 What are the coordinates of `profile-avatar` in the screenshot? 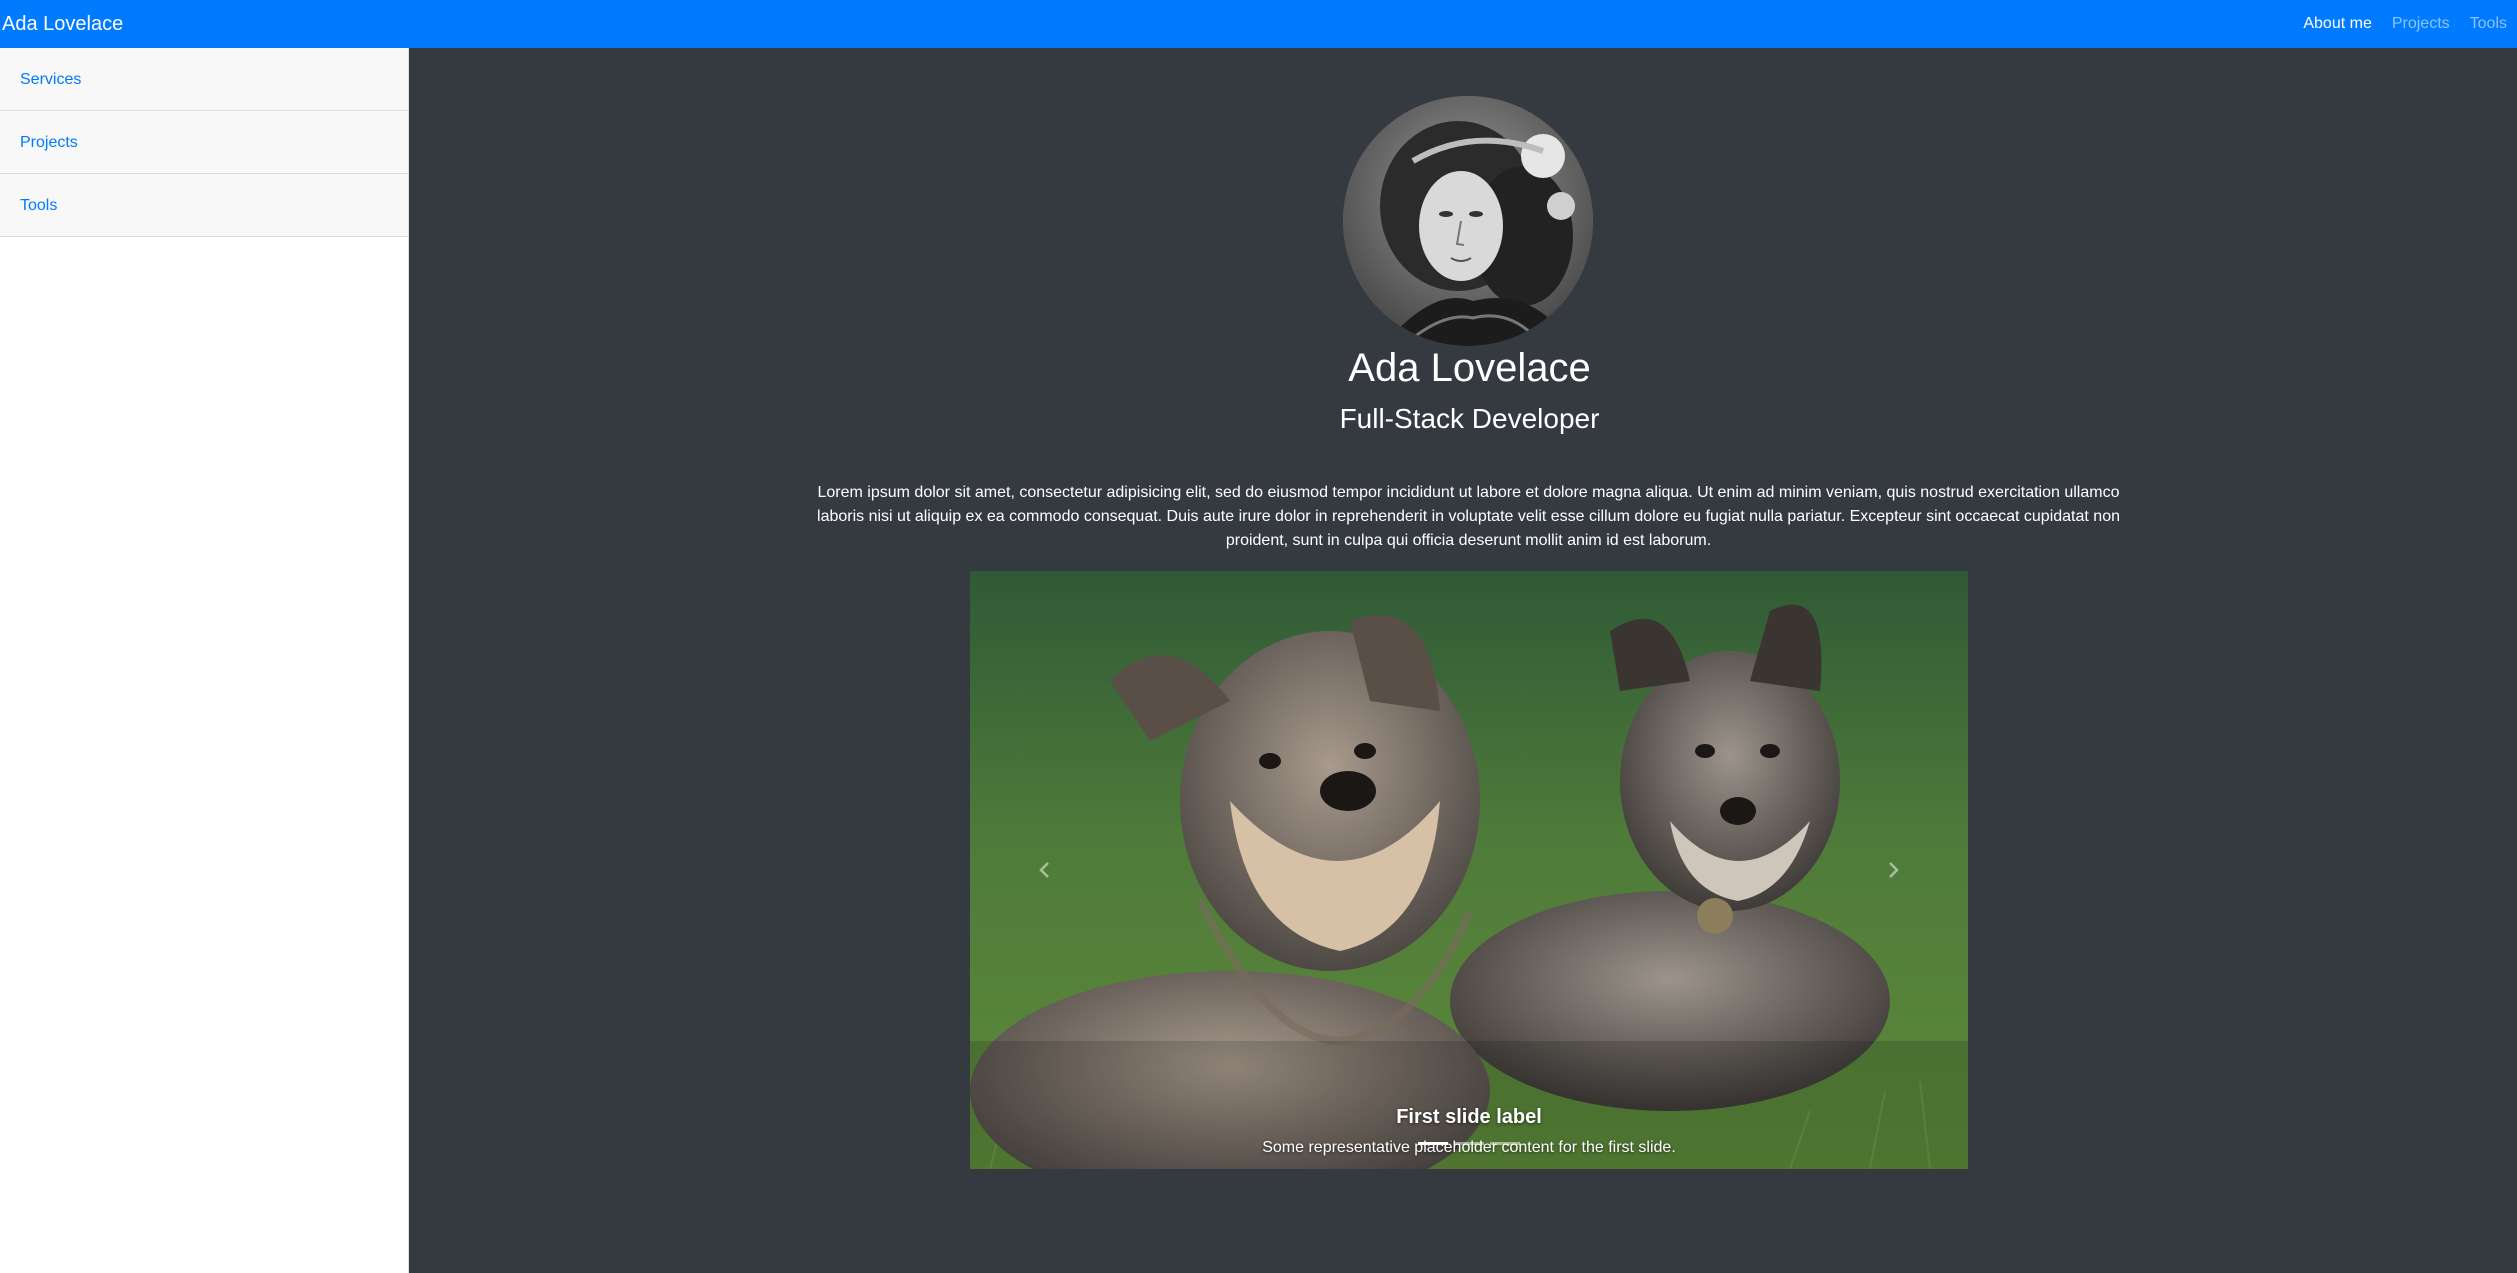 It's located at (1468, 221).